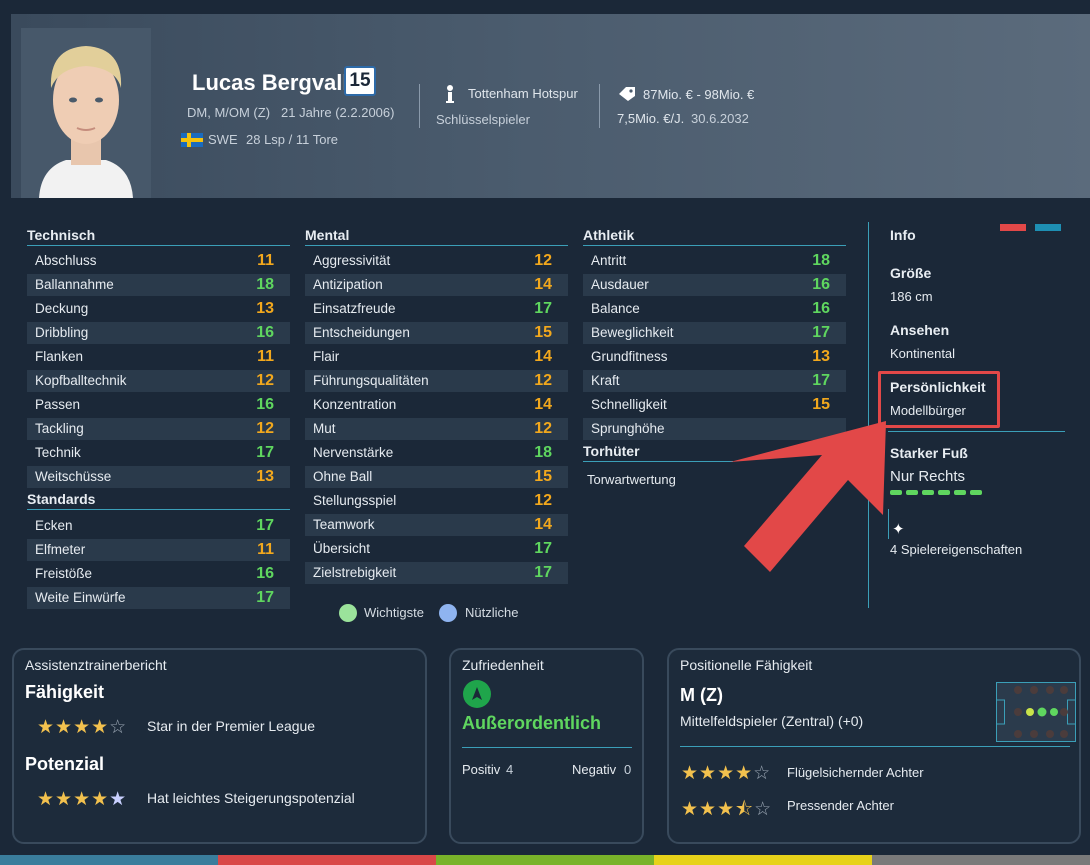 The height and width of the screenshot is (865, 1090). Describe the element at coordinates (1013, 227) in the screenshot. I see `color-tab-red` at that location.